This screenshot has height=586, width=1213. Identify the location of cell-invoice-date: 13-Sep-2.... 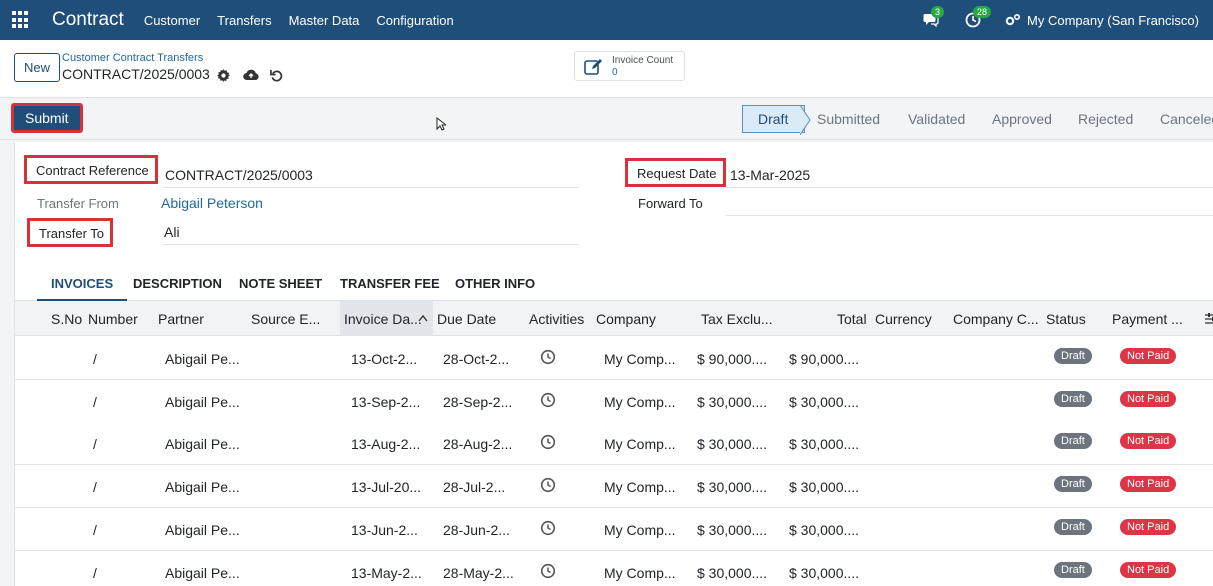
(386, 401).